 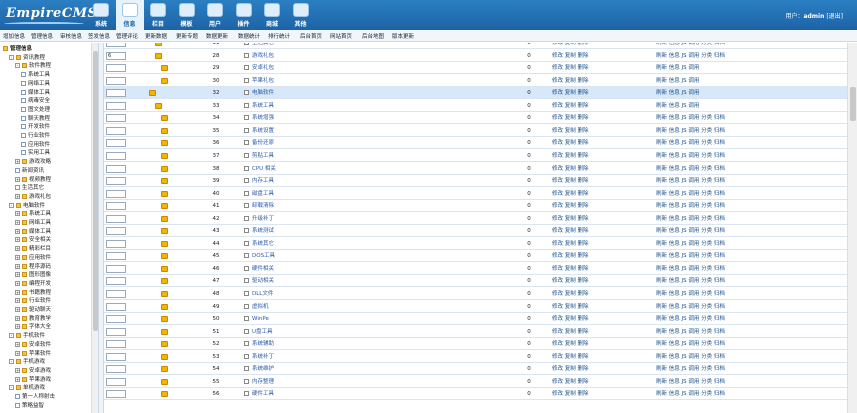 What do you see at coordinates (33, 310) in the screenshot?
I see `tree-node: + 驱动聊天` at bounding box center [33, 310].